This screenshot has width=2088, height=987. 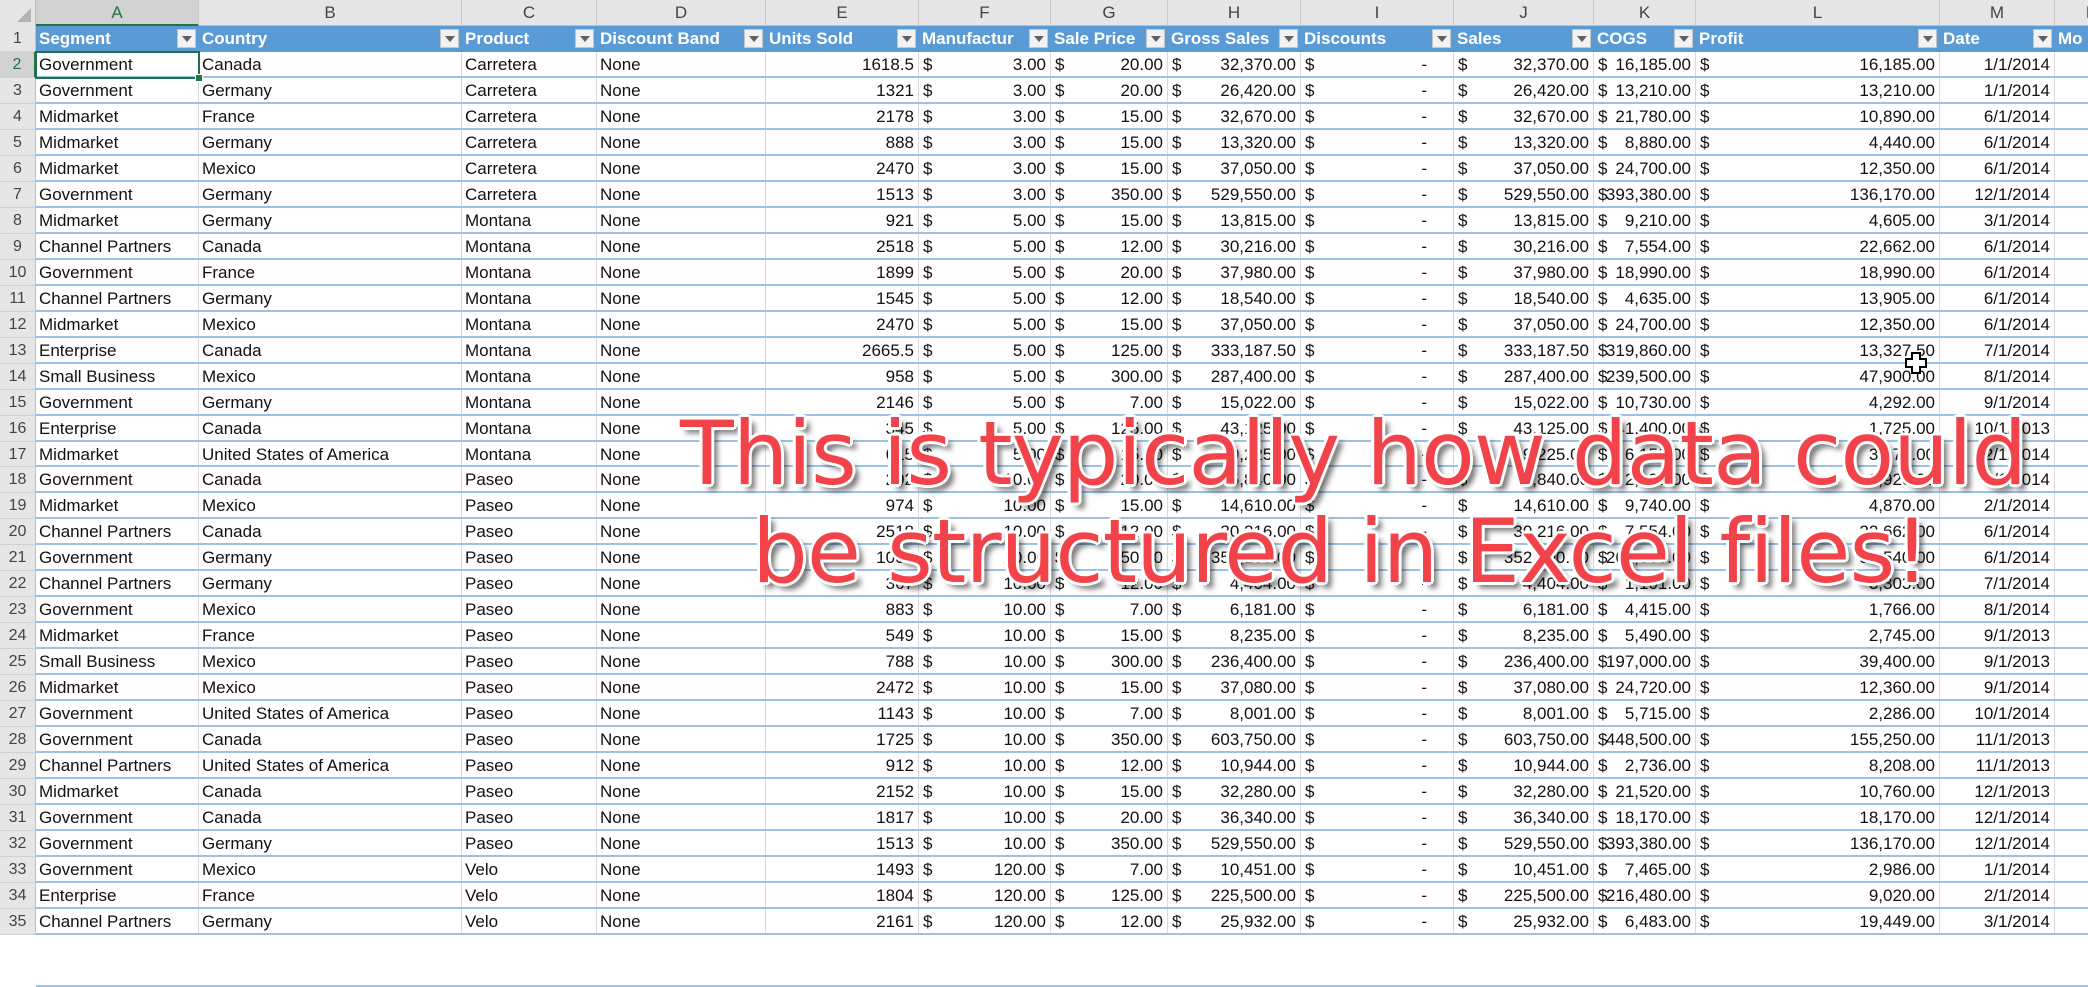 What do you see at coordinates (1997, 427) in the screenshot?
I see `data-cell: 10/1/2013` at bounding box center [1997, 427].